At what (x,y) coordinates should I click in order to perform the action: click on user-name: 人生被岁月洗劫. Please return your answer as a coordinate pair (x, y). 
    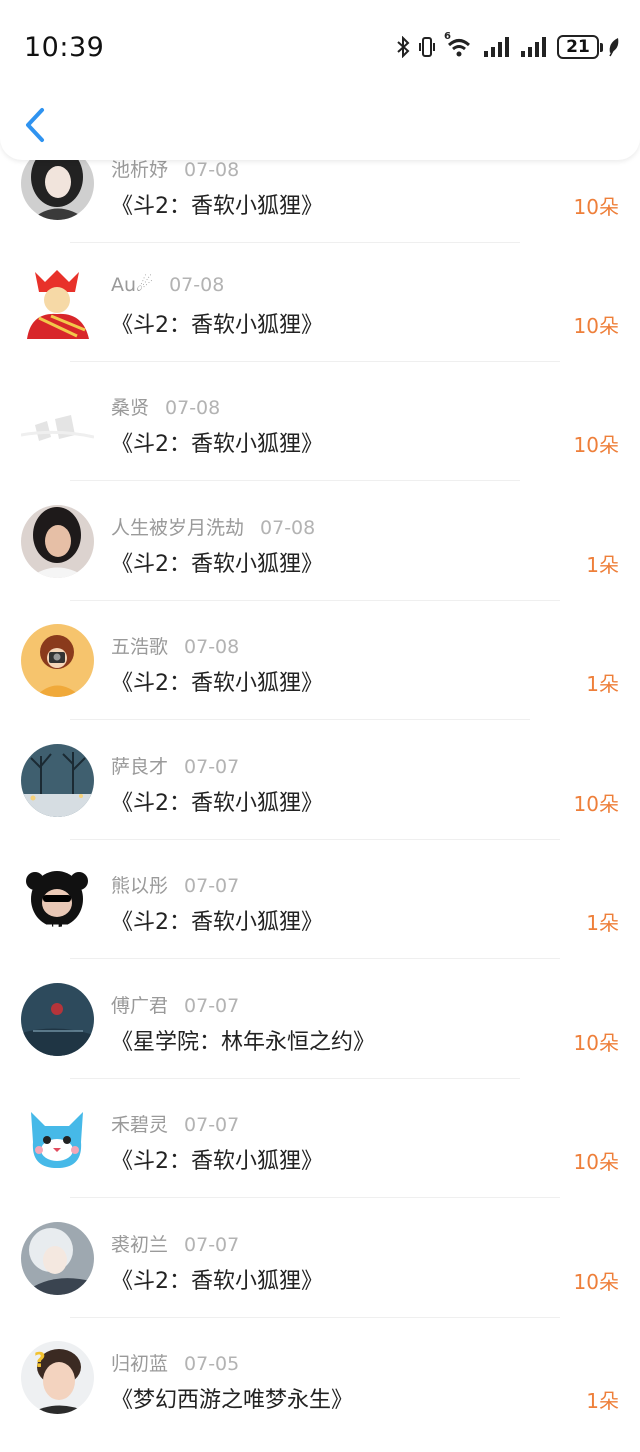
    Looking at the image, I should click on (178, 528).